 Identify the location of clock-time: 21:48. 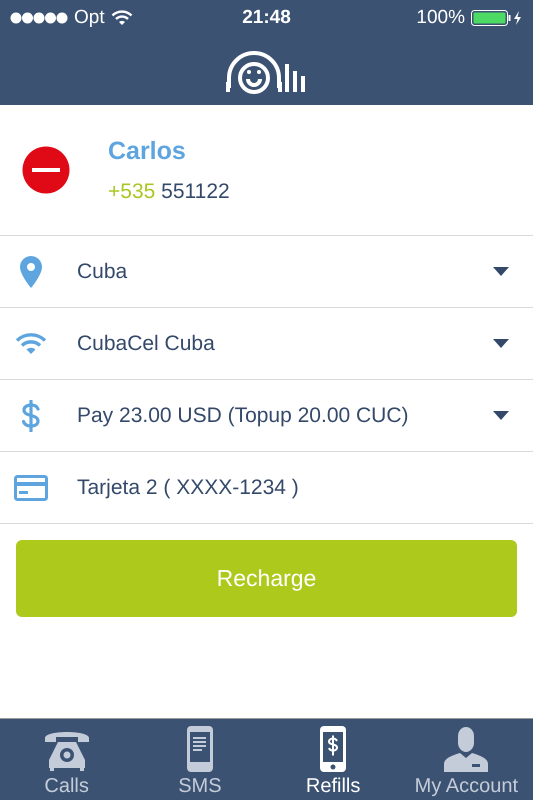
(266, 18).